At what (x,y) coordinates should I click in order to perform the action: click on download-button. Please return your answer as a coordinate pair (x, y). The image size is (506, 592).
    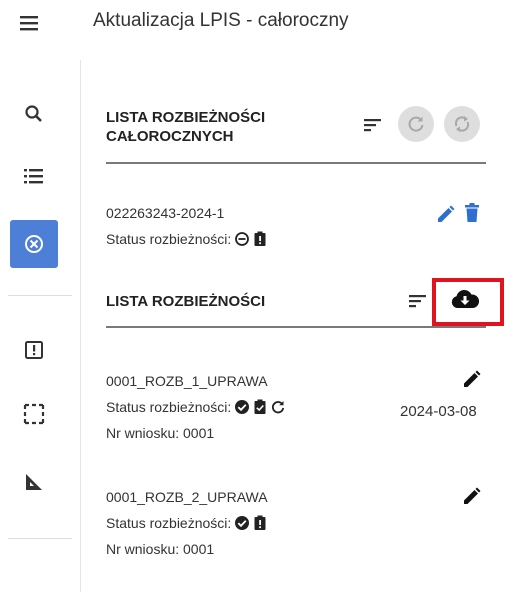
    Looking at the image, I should click on (465, 299).